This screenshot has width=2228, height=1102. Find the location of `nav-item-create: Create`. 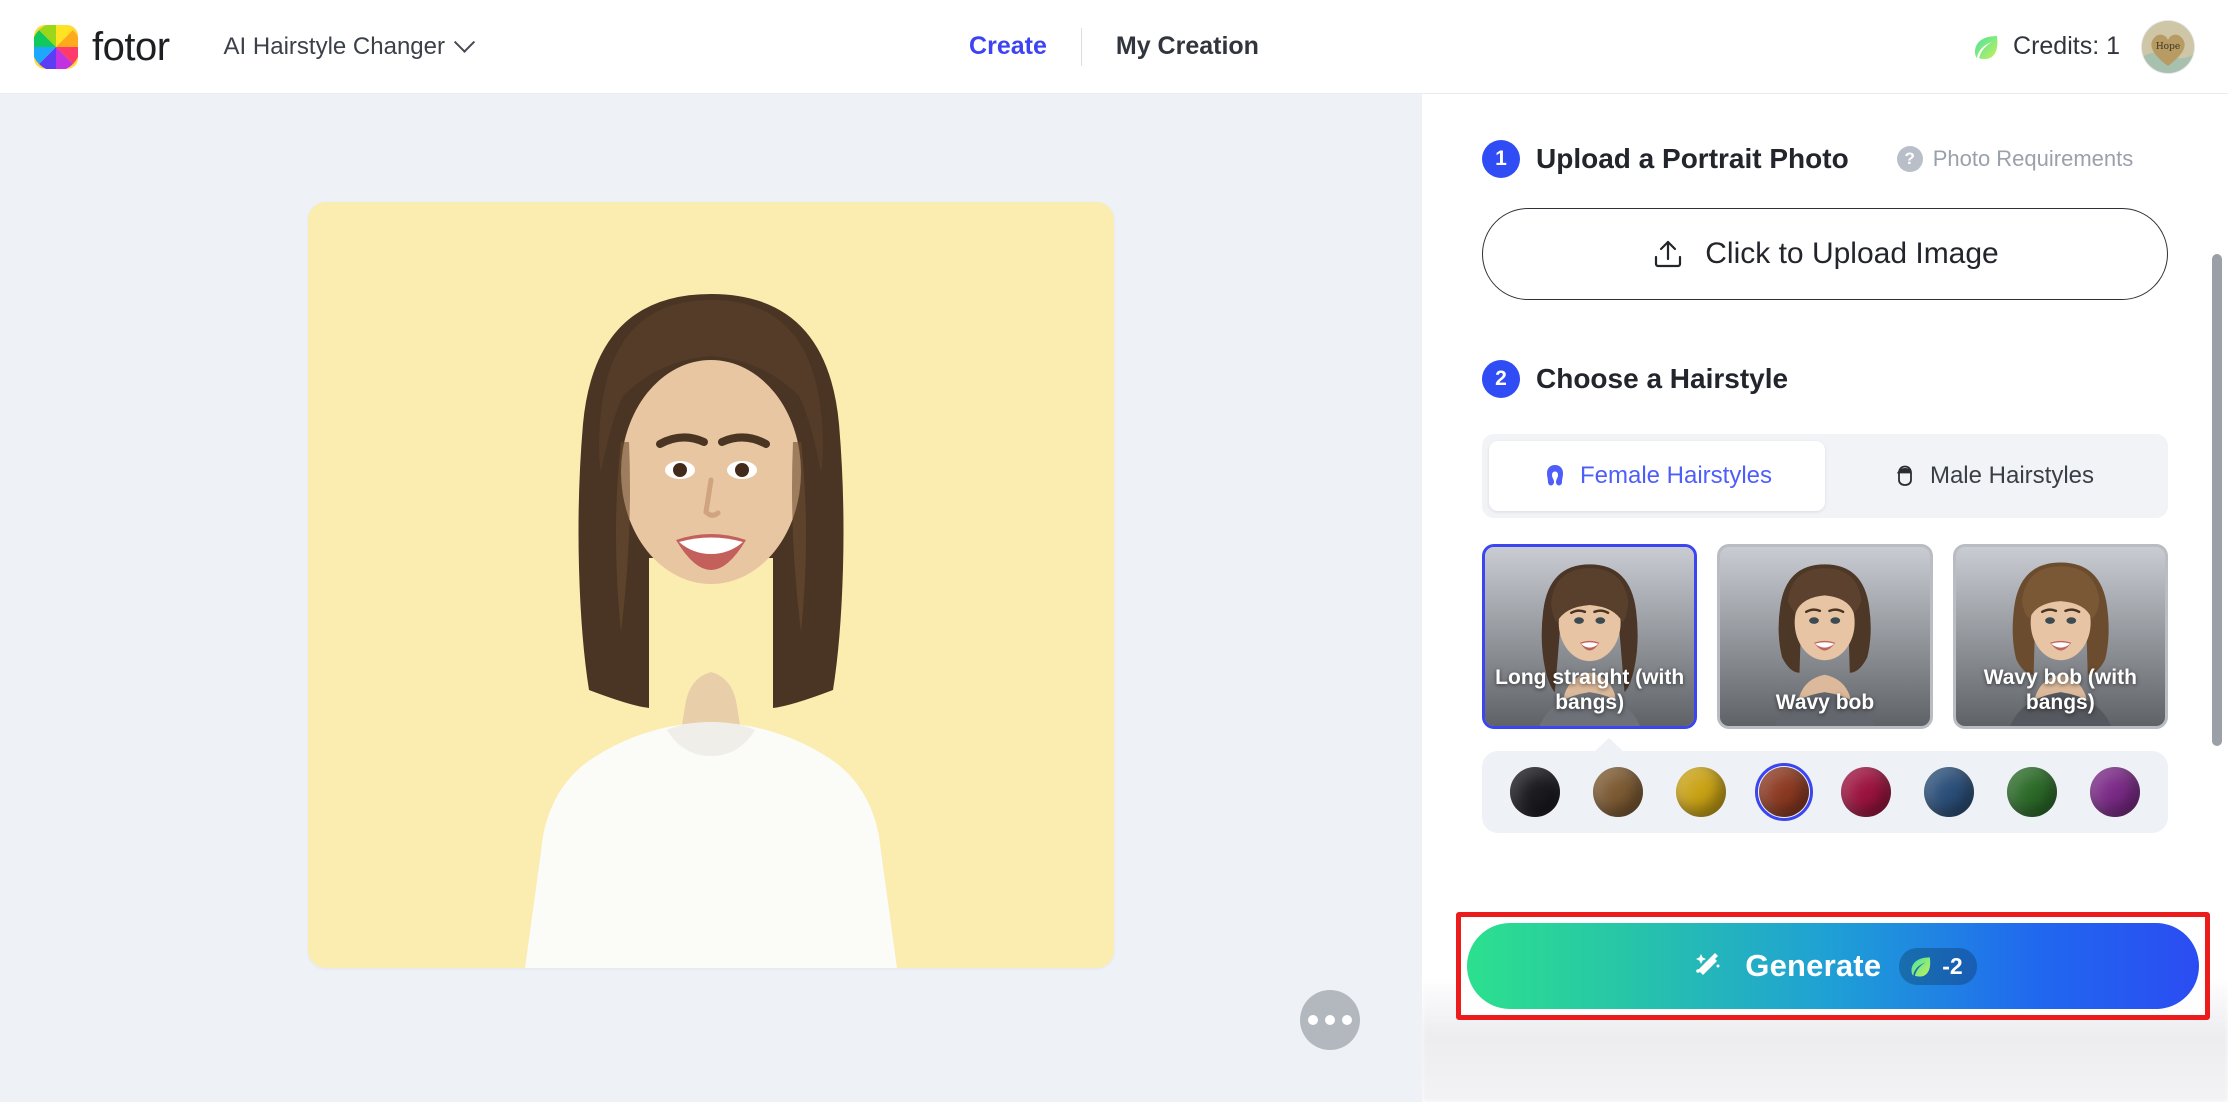

nav-item-create: Create is located at coordinates (1008, 46).